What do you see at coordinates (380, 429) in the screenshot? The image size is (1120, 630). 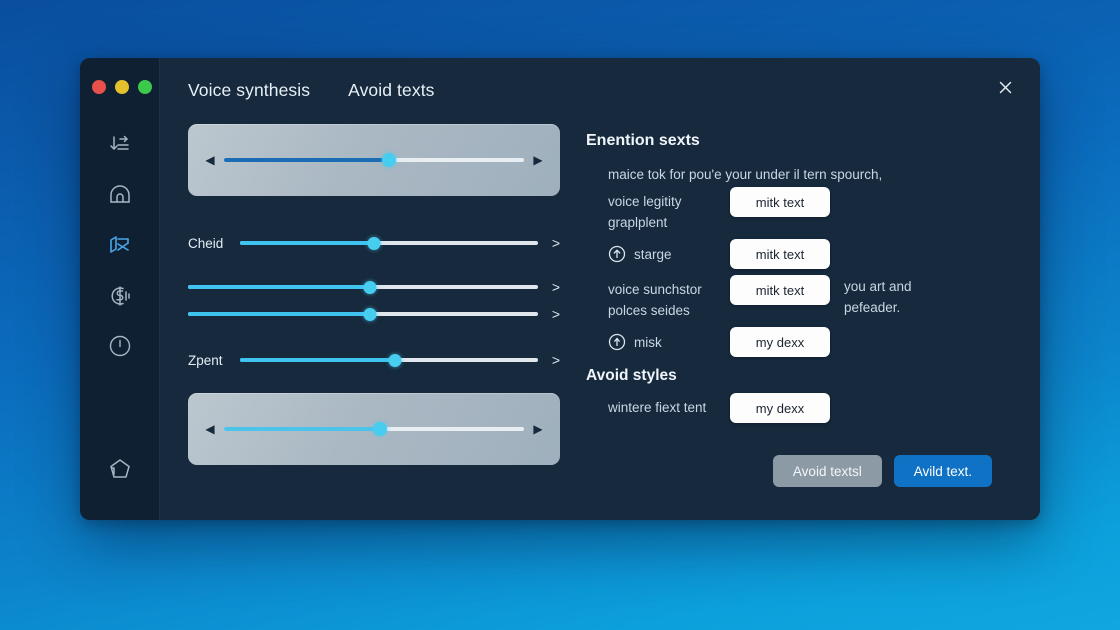 I see `bottom-slider-thumb` at bounding box center [380, 429].